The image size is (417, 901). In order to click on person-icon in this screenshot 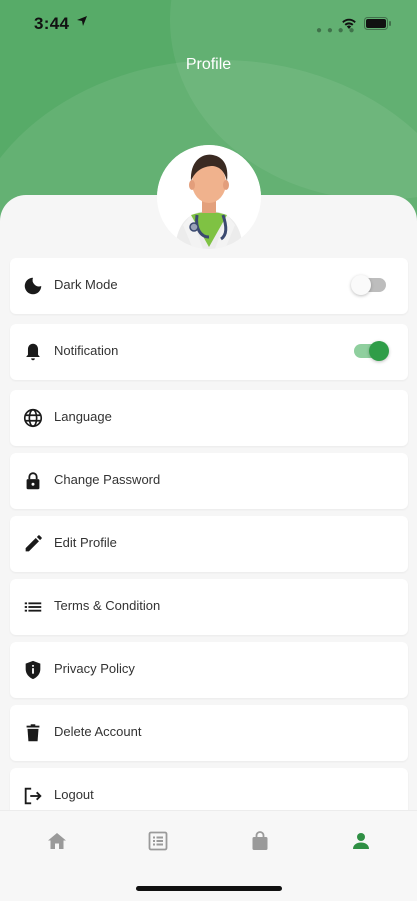, I will do `click(361, 841)`.